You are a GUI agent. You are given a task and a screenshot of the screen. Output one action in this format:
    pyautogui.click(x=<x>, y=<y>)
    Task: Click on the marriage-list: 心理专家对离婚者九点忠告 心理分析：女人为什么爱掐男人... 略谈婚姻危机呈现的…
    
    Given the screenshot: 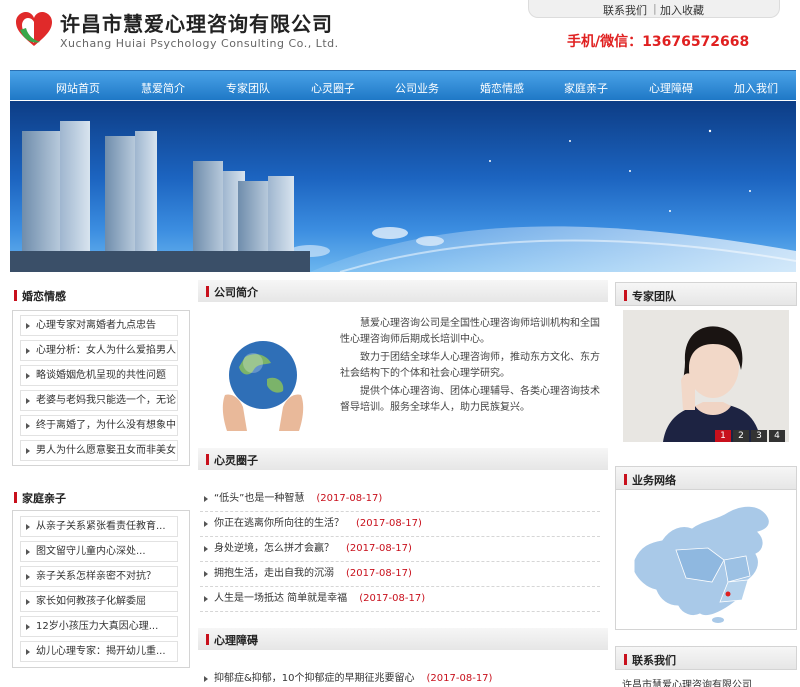 What is the action you would take?
    pyautogui.click(x=101, y=388)
    